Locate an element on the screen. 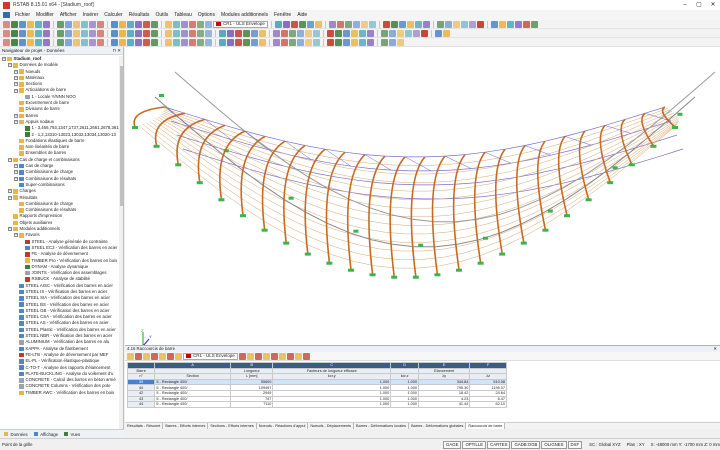  menu-item-1: Modifier is located at coordinates (45, 15).